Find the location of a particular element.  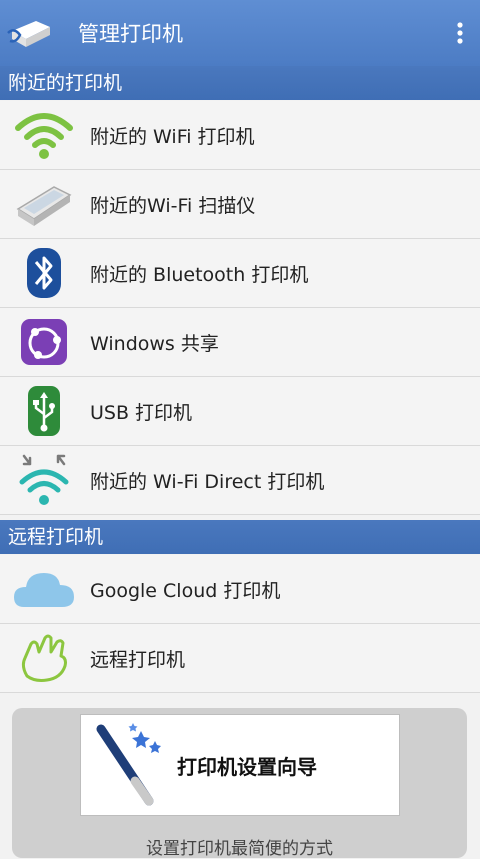

app-bar: 管理打印机 is located at coordinates (240, 33).